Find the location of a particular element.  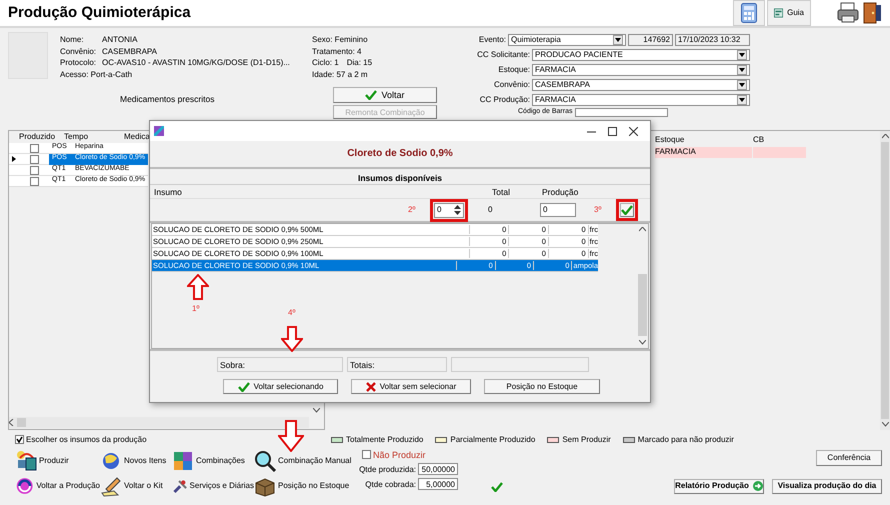

field-value: ANTONIA is located at coordinates (120, 40).